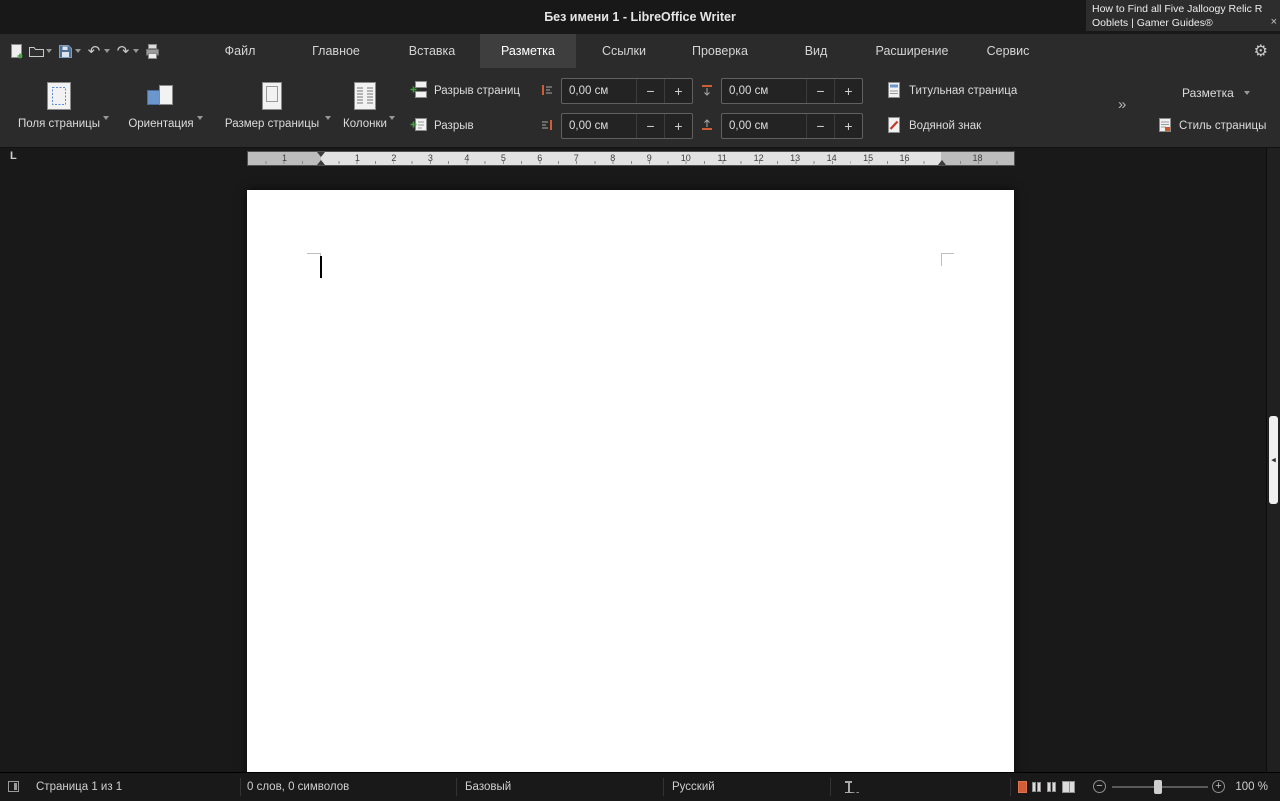 Image resolution: width=1280 pixels, height=801 pixels. What do you see at coordinates (36, 51) in the screenshot?
I see `open-file-icon` at bounding box center [36, 51].